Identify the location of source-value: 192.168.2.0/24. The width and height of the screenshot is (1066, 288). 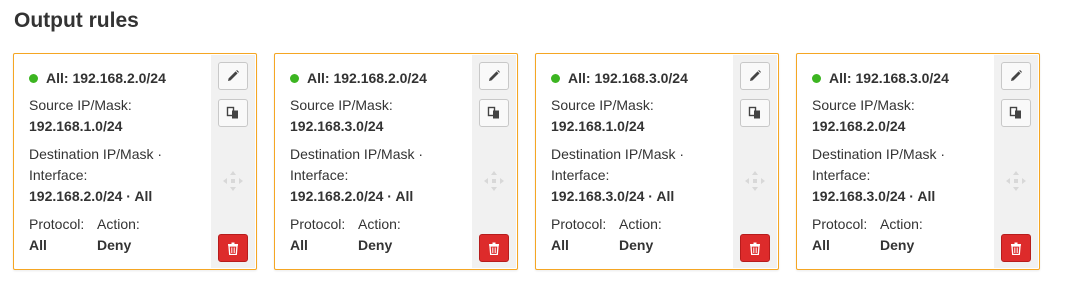
(859, 126).